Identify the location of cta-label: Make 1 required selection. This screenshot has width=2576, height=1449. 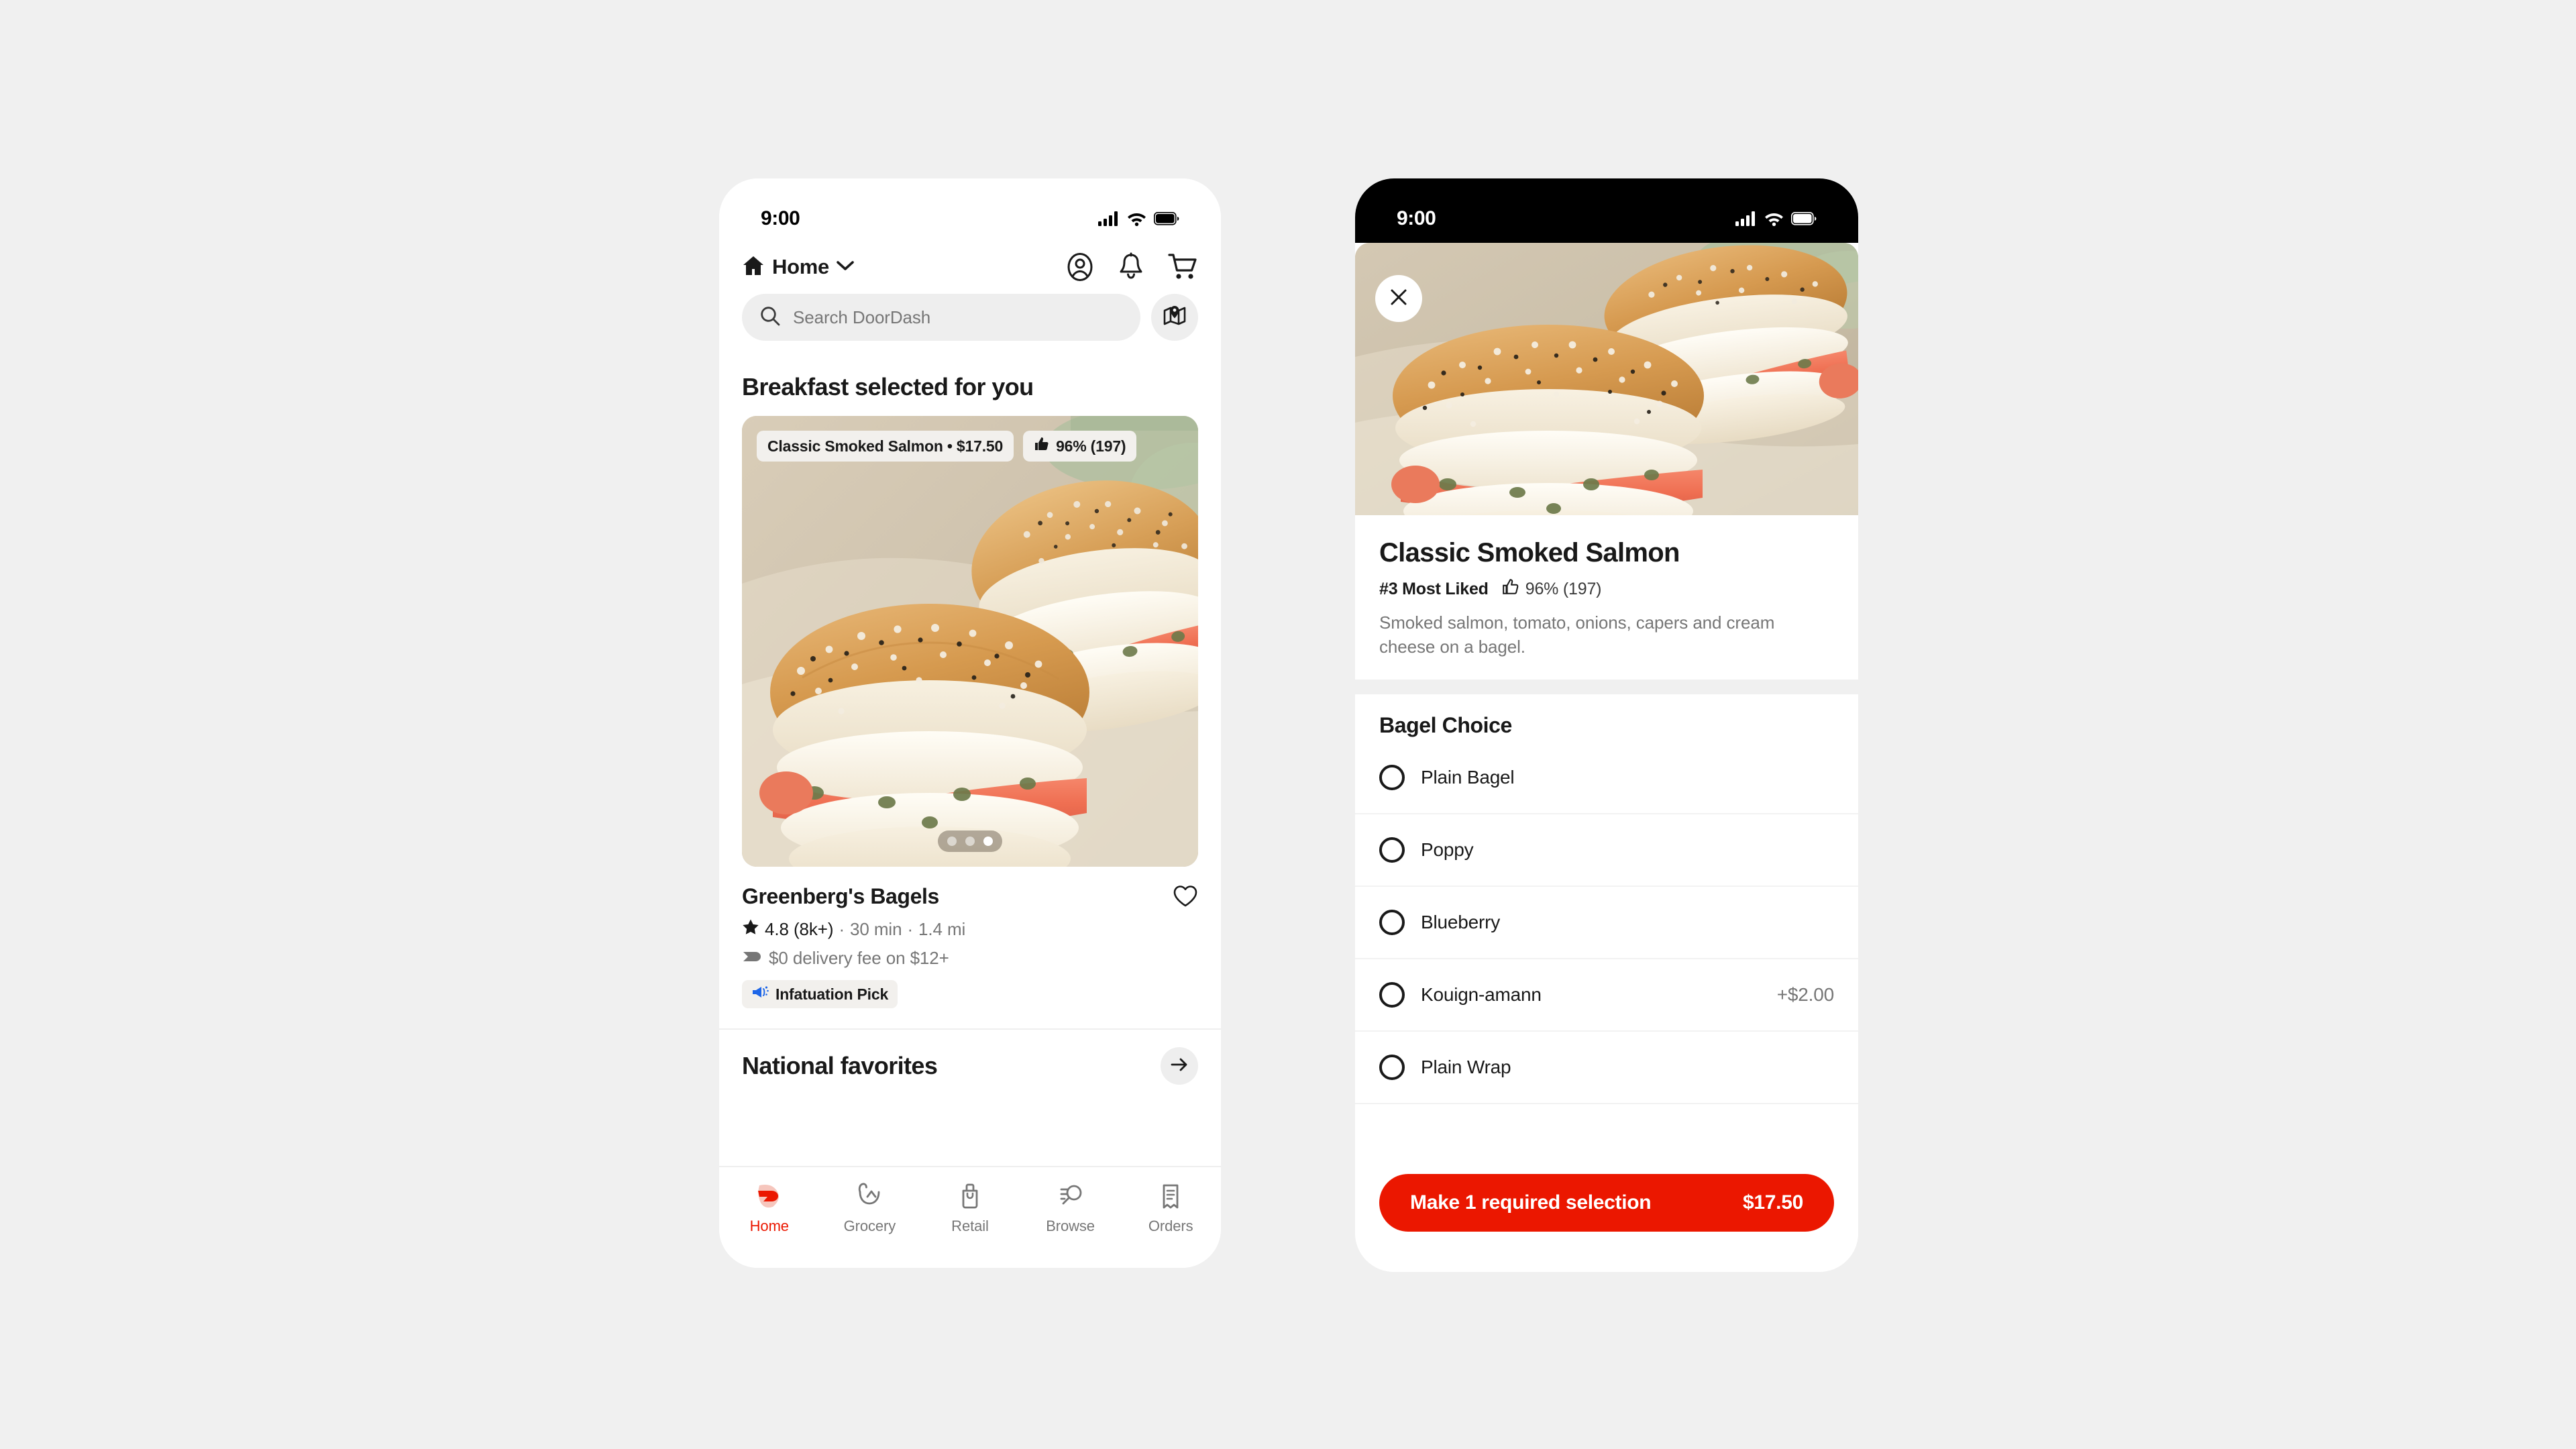
(1531, 1202).